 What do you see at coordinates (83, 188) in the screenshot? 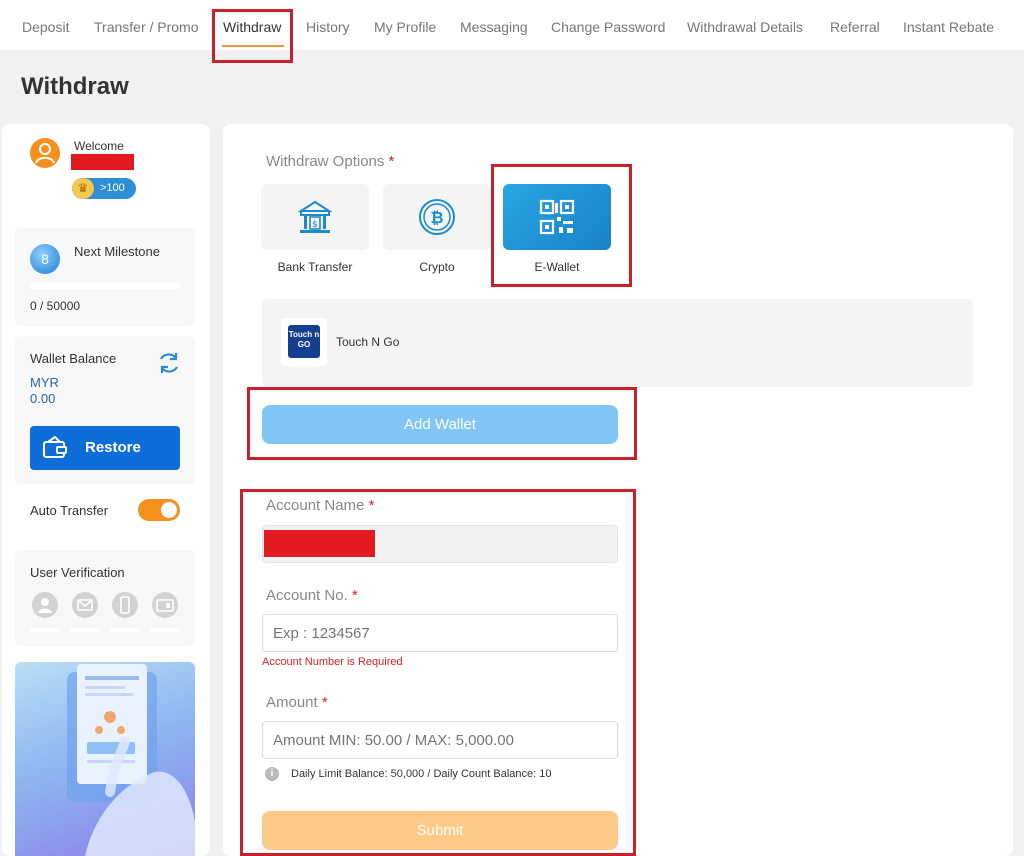
I see `crown-icon: ♛` at bounding box center [83, 188].